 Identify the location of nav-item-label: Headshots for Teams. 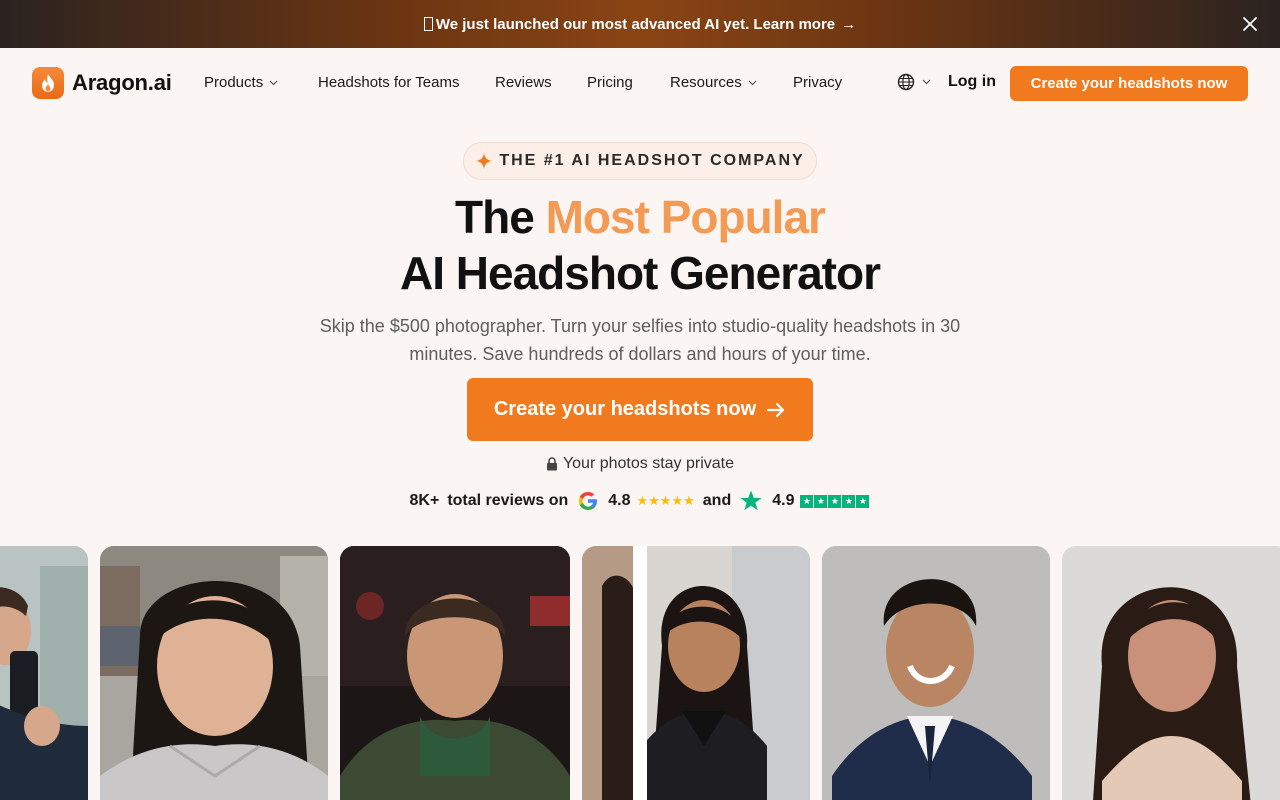
(389, 82).